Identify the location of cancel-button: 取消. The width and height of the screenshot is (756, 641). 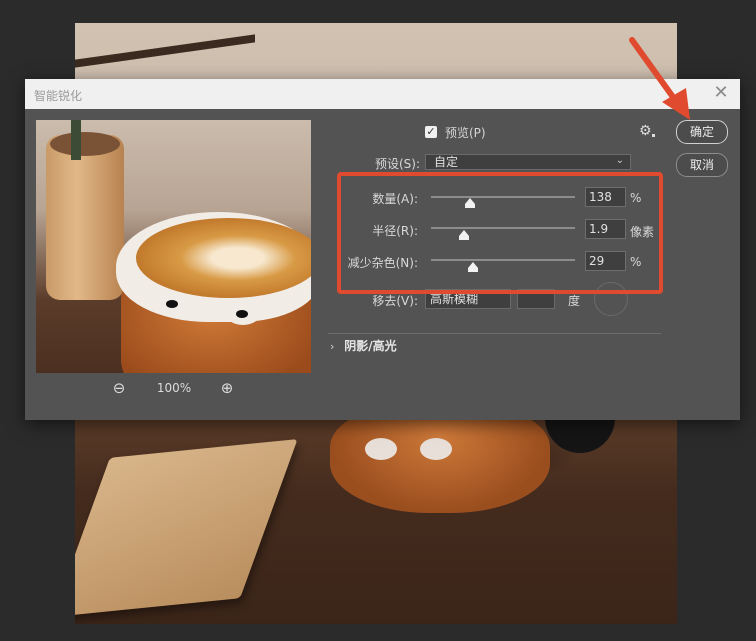
(702, 165).